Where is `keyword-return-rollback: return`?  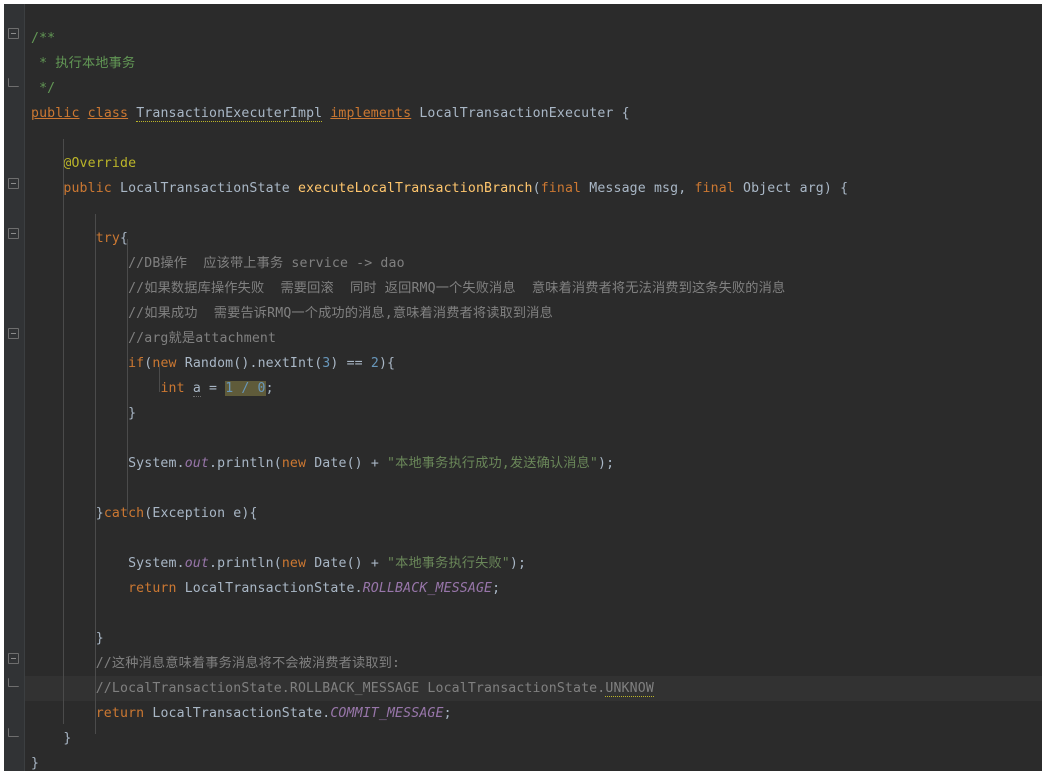
keyword-return-rollback: return is located at coordinates (152, 588).